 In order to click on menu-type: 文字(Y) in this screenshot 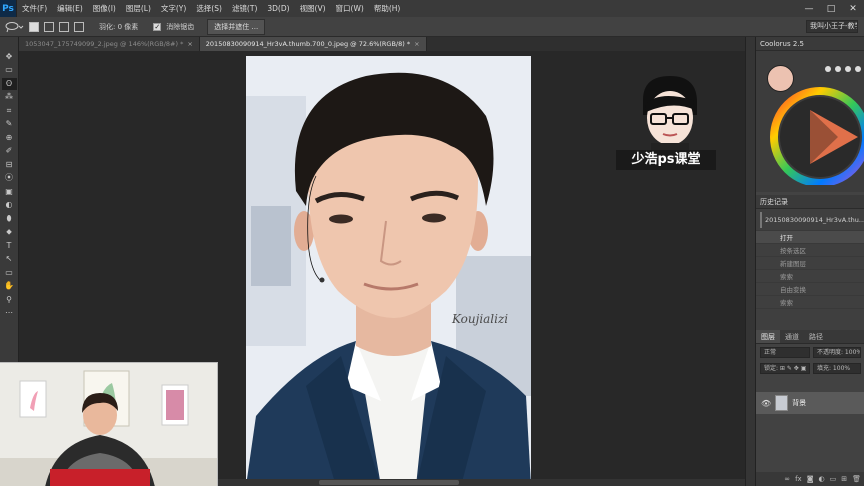, I will do `click(173, 8)`.